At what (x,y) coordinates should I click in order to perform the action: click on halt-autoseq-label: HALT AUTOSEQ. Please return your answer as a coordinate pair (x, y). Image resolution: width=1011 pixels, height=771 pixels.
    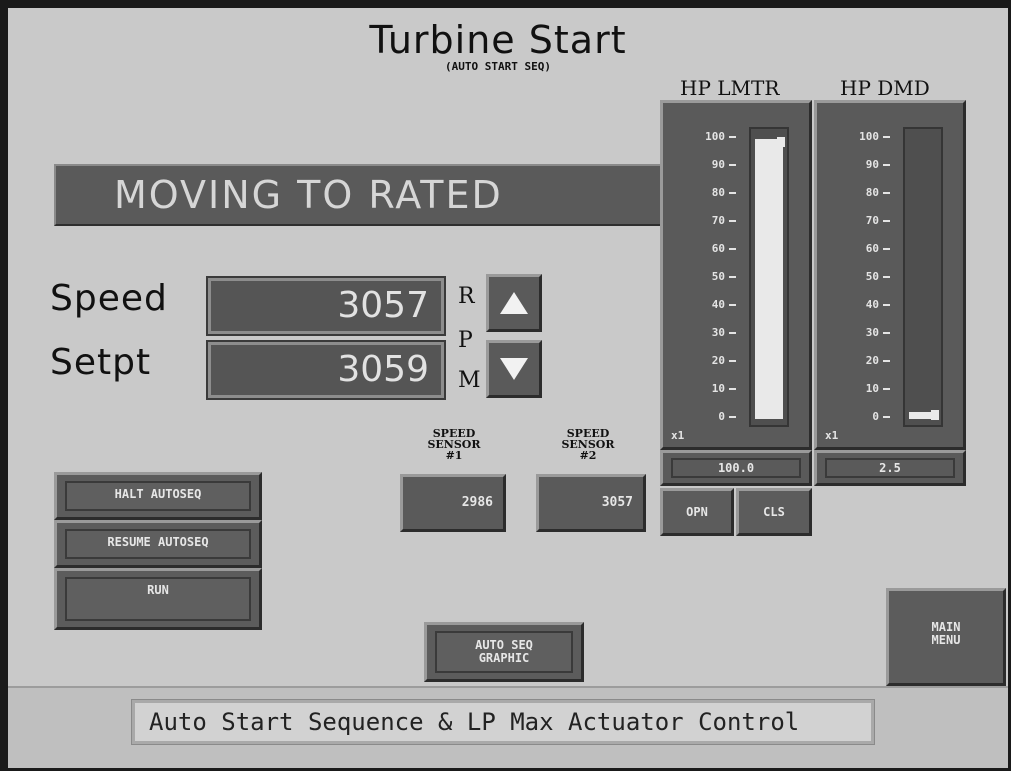
    Looking at the image, I should click on (158, 494).